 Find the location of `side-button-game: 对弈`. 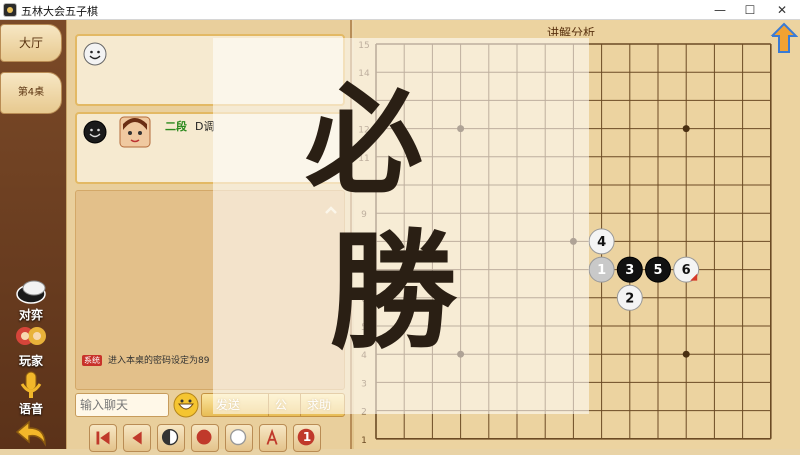

side-button-game: 对弈 is located at coordinates (31, 299).